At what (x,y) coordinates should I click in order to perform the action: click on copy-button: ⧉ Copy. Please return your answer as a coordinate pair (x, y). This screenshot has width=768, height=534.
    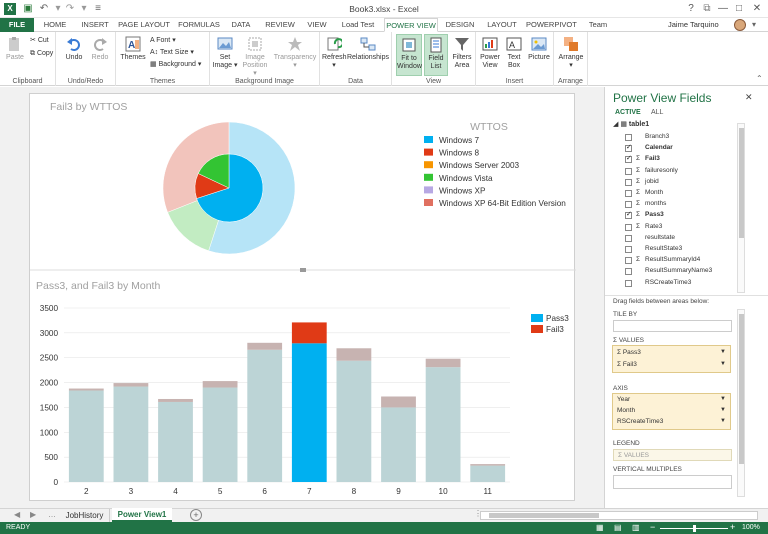
    Looking at the image, I should click on (41, 53).